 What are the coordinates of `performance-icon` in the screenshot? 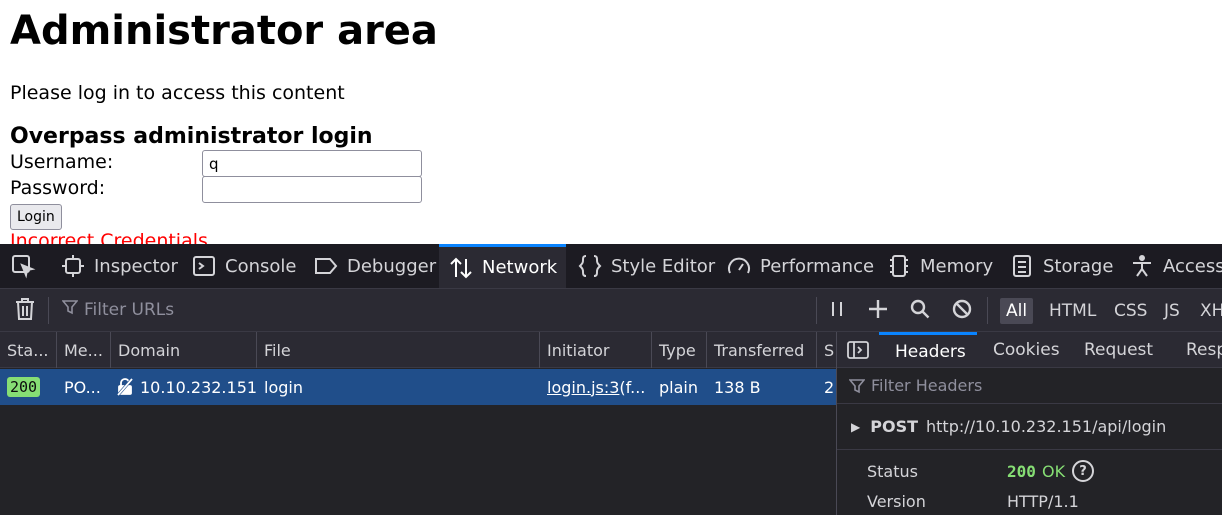 It's located at (739, 266).